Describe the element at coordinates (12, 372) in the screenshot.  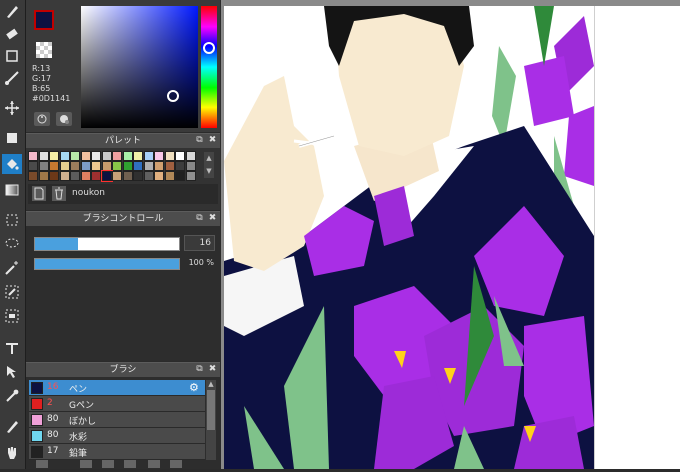
I see `operation-tool-icon` at that location.